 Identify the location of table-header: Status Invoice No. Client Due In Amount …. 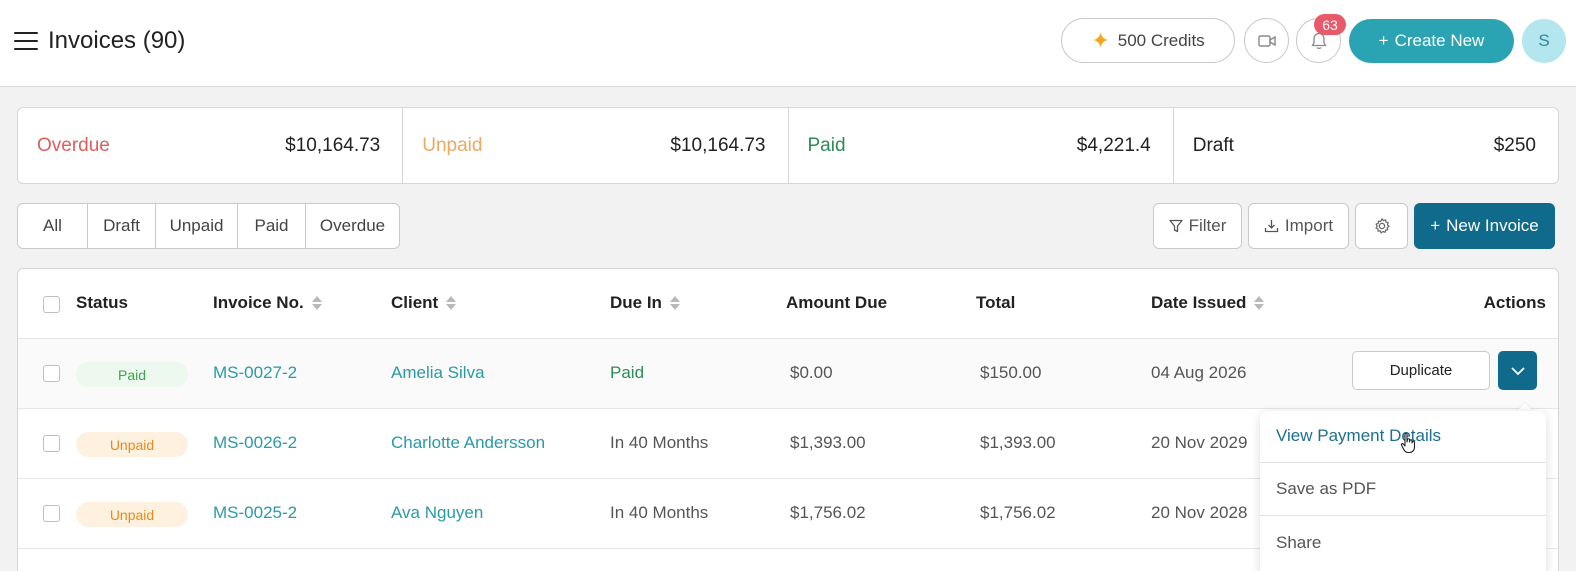
(788, 304).